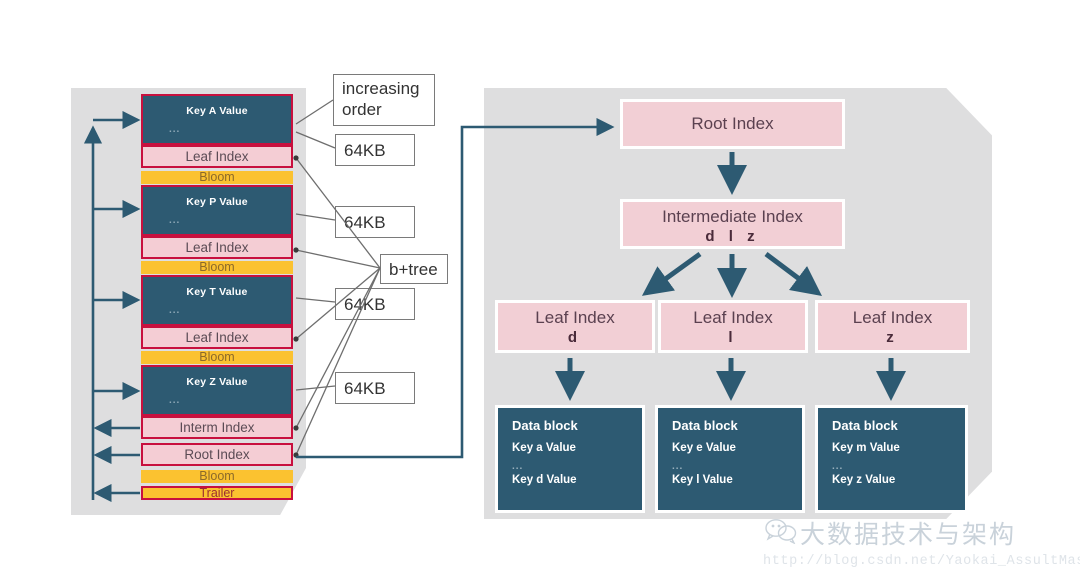 The height and width of the screenshot is (579, 1080). What do you see at coordinates (921, 561) in the screenshot?
I see `watermark-url: http://blog.csdn.net/Yaokai_AssultMaster` at bounding box center [921, 561].